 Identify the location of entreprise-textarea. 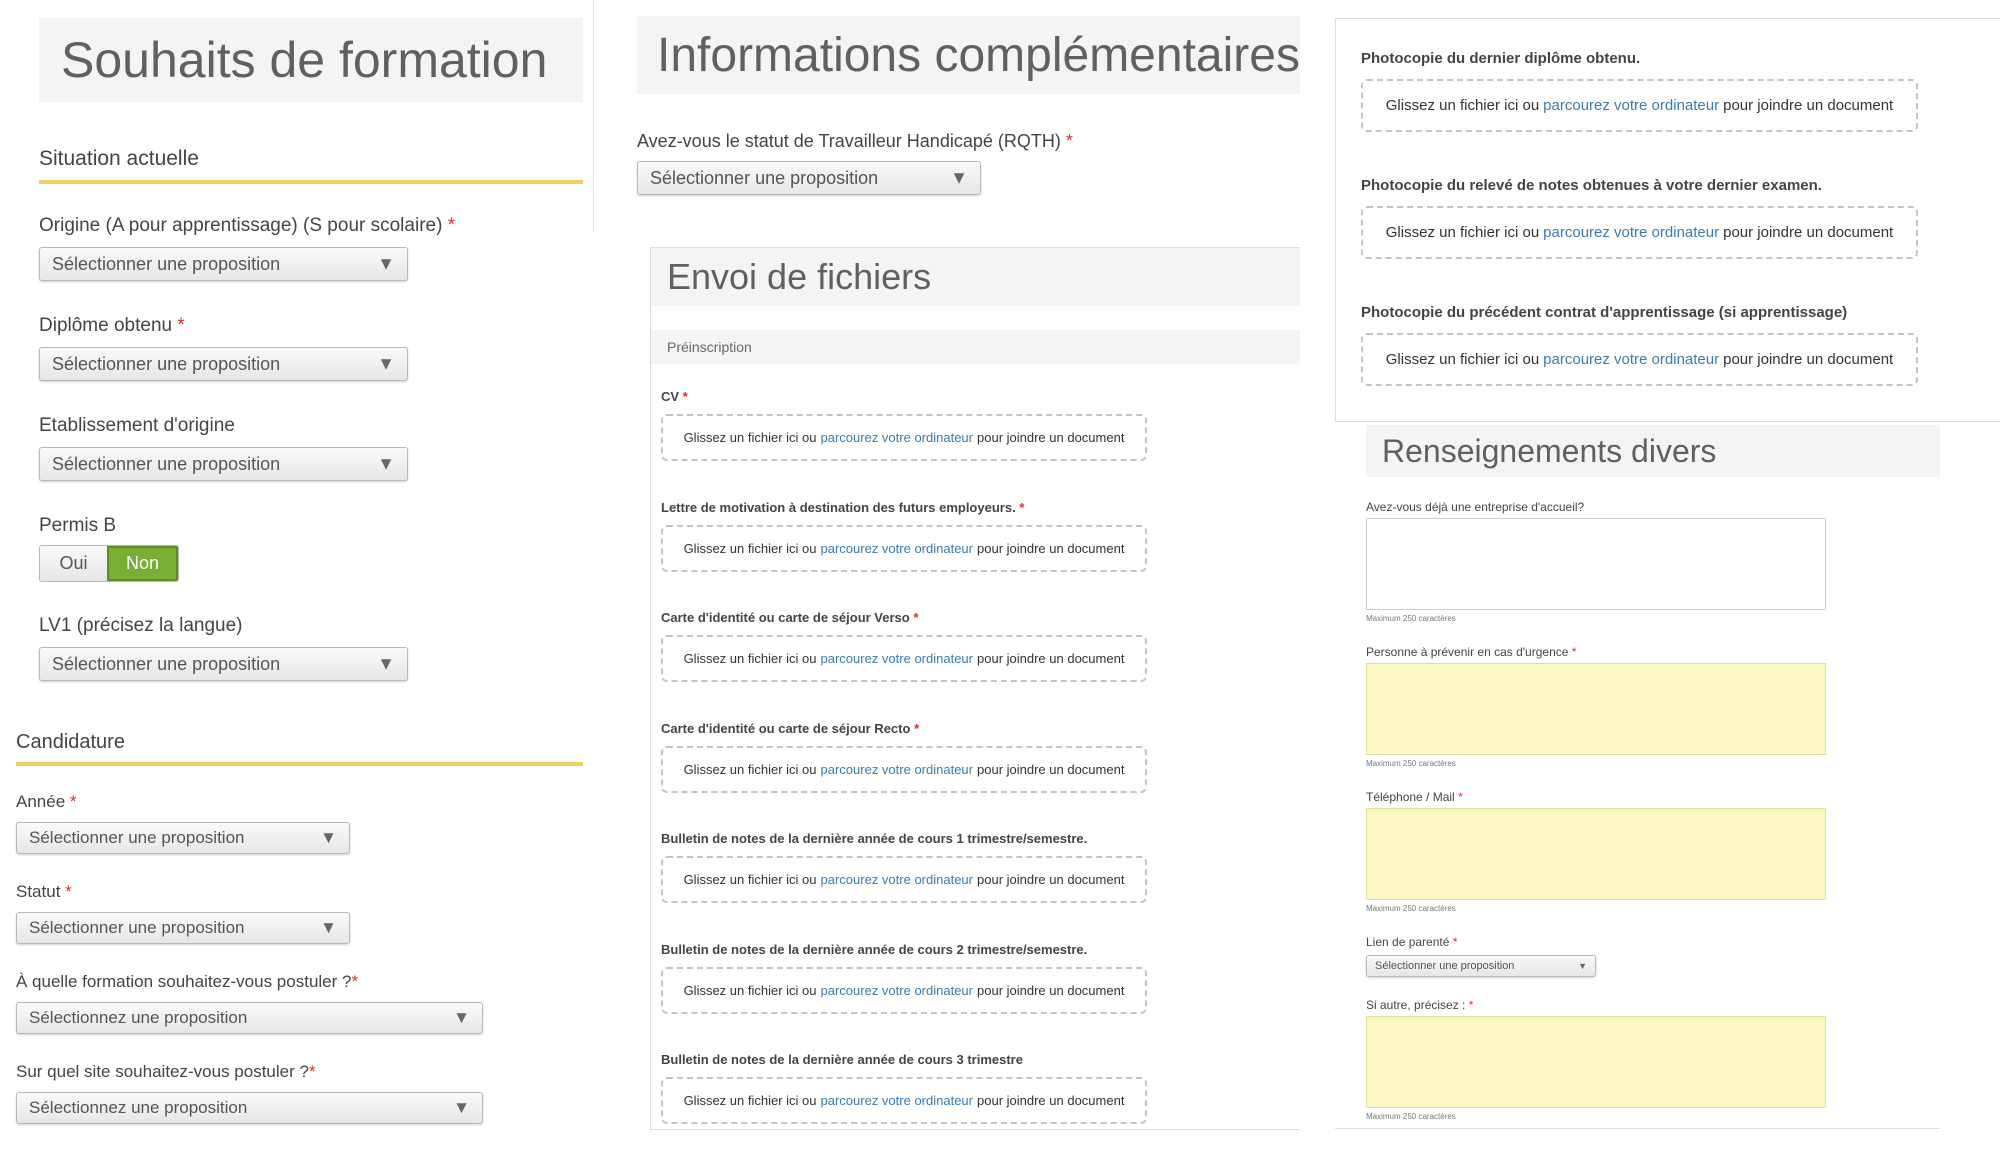
(1596, 564).